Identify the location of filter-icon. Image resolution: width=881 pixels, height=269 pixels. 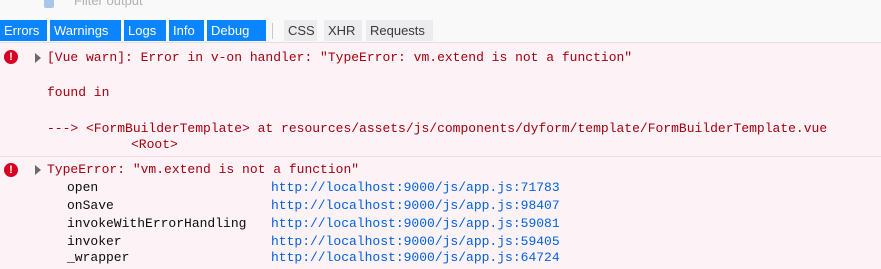
(49, 4).